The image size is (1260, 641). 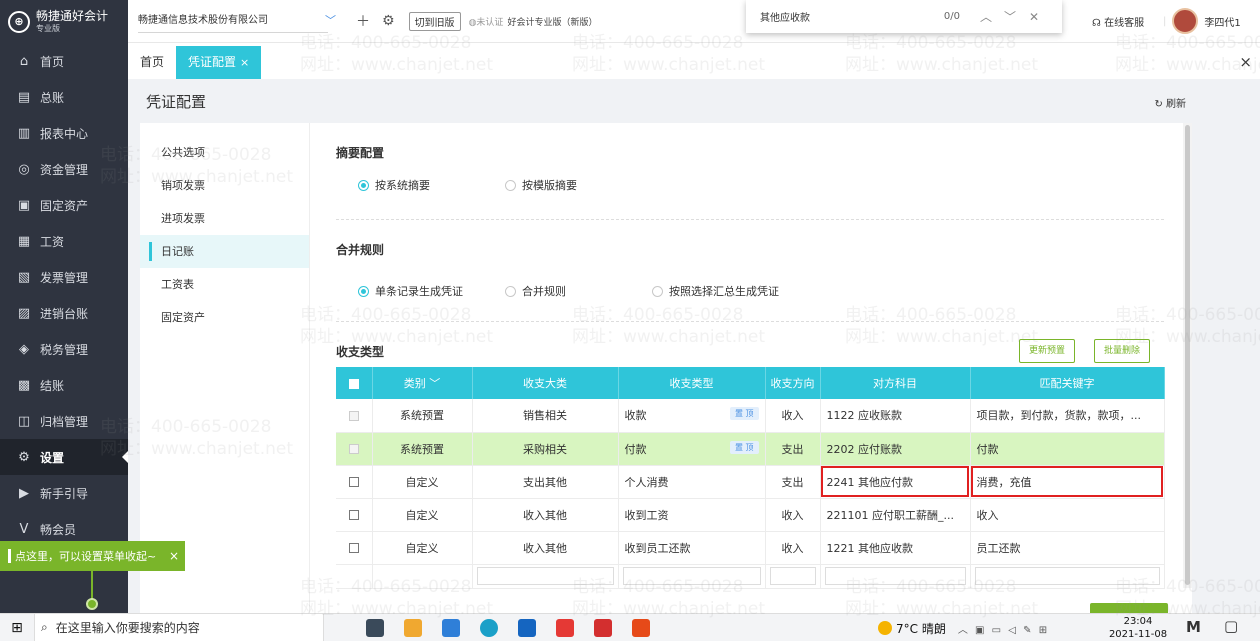 What do you see at coordinates (224, 368) in the screenshot?
I see `config-subnav: 公共选项 销项发票 进项发票 日记账 工资表 固定资产` at bounding box center [224, 368].